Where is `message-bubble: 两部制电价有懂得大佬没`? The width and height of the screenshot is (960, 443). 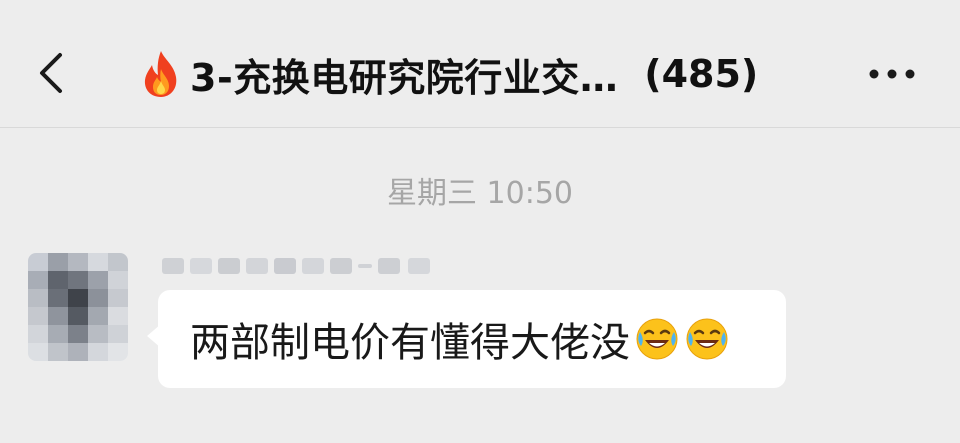 message-bubble: 两部制电价有懂得大佬没 is located at coordinates (472, 339).